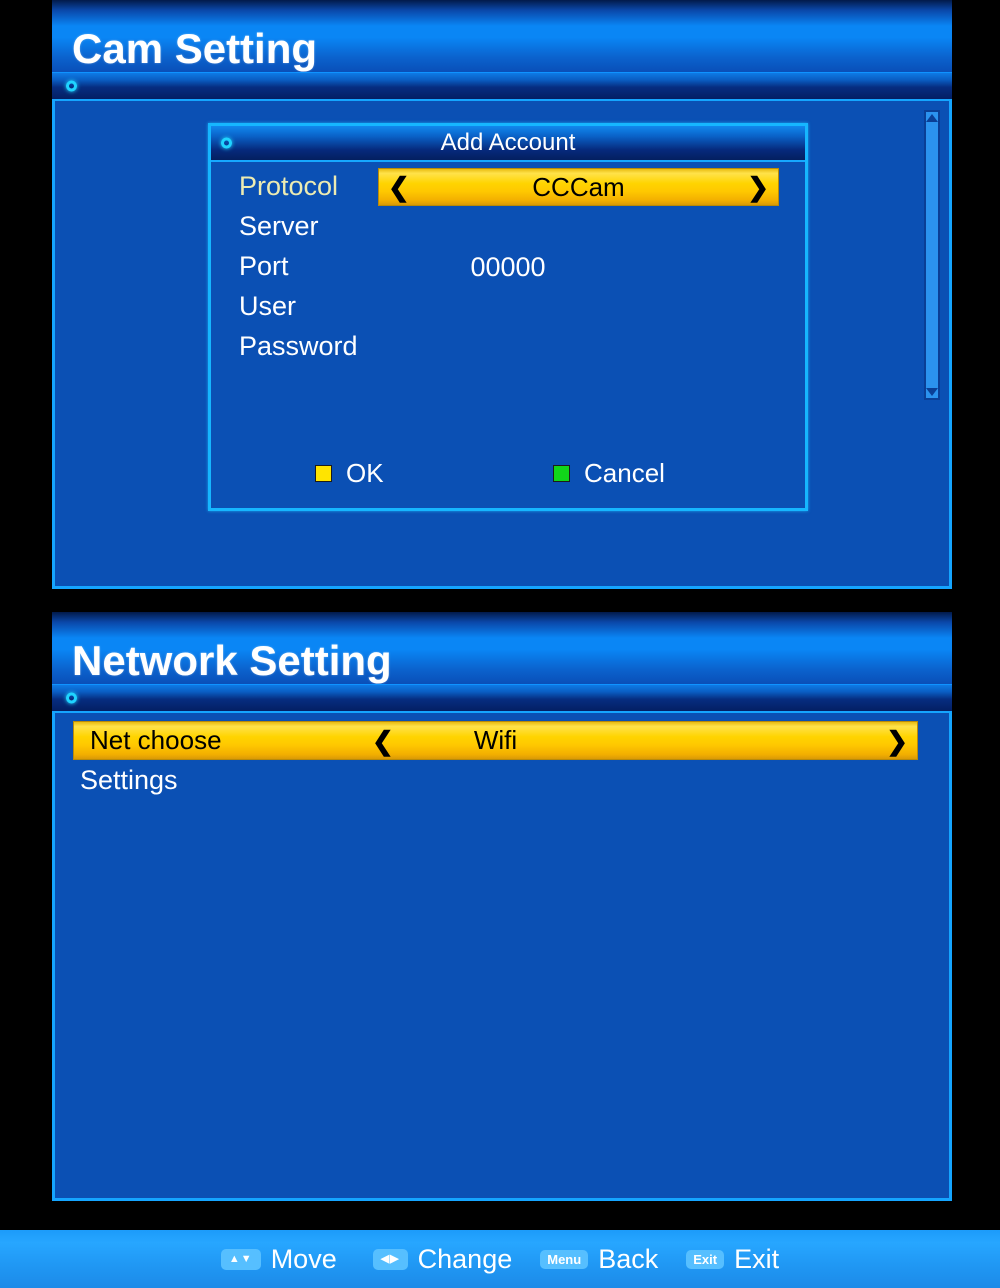 The width and height of the screenshot is (1000, 1288). I want to click on dialog-titlebar: Add Account, so click(508, 144).